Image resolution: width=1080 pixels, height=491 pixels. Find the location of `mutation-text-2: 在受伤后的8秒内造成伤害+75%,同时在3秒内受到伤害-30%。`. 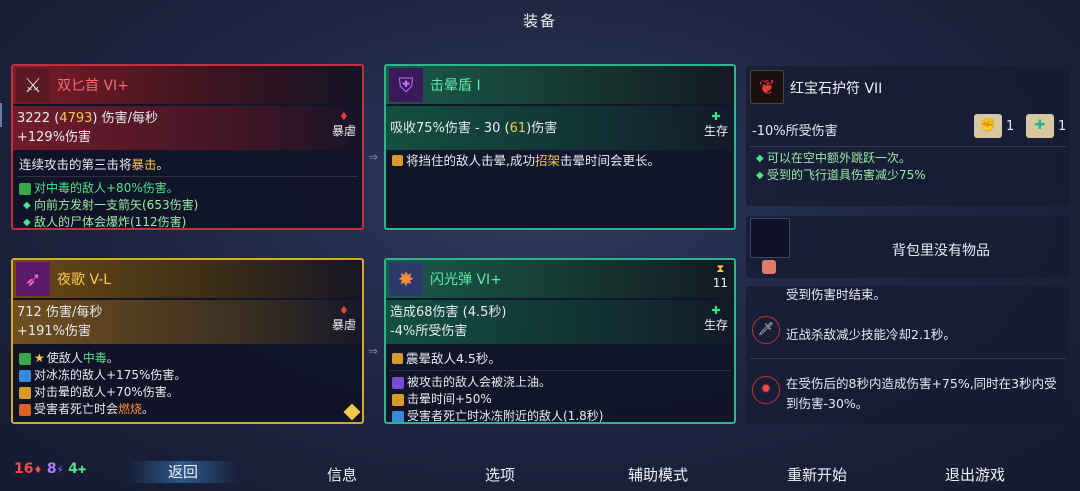

mutation-text-2: 在受伤后的8秒内造成伤害+75%,同时在3秒内受到伤害-30%。 is located at coordinates (921, 393).